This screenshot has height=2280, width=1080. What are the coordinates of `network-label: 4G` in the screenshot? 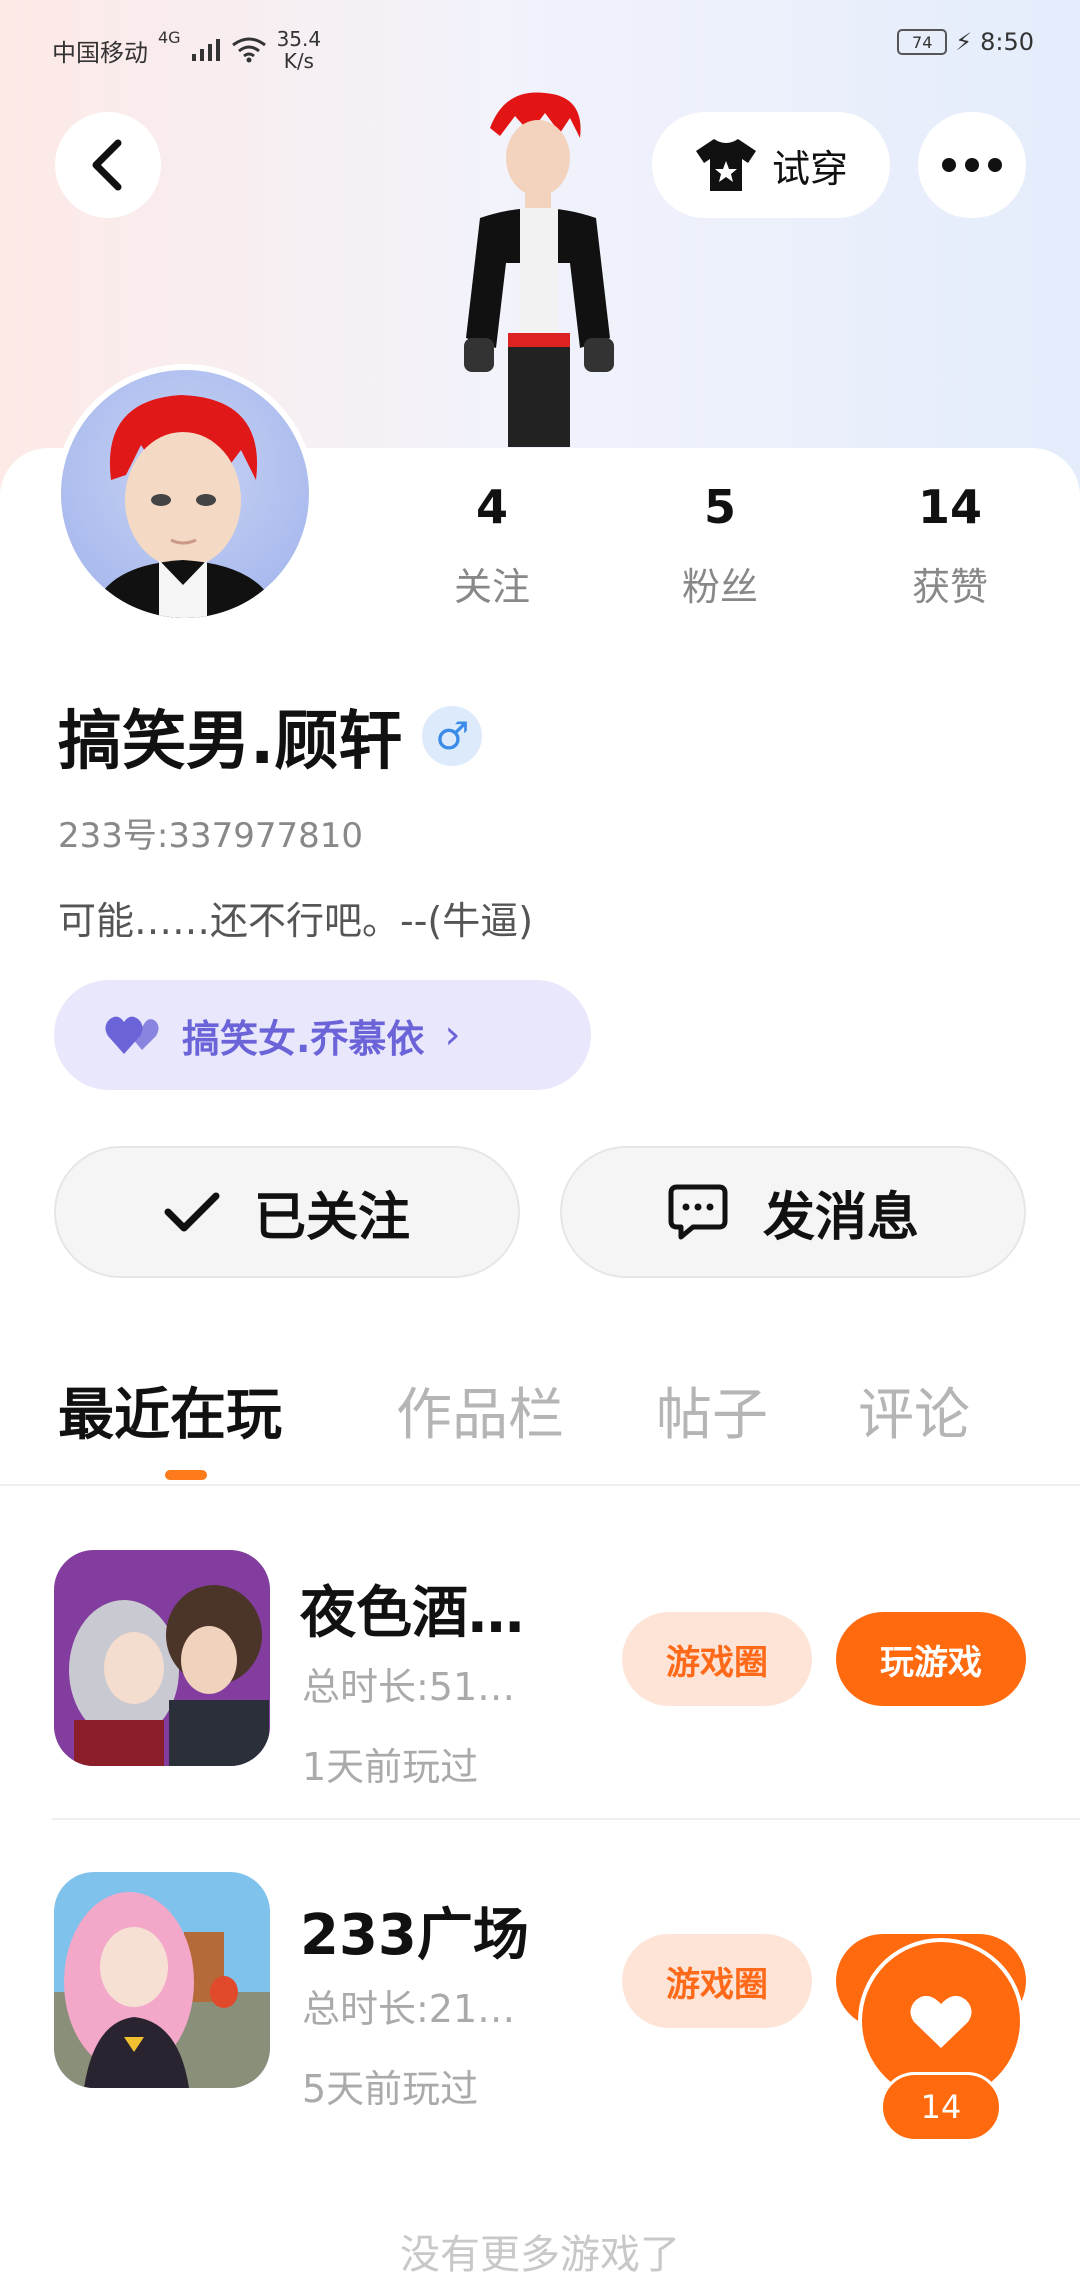 It's located at (169, 37).